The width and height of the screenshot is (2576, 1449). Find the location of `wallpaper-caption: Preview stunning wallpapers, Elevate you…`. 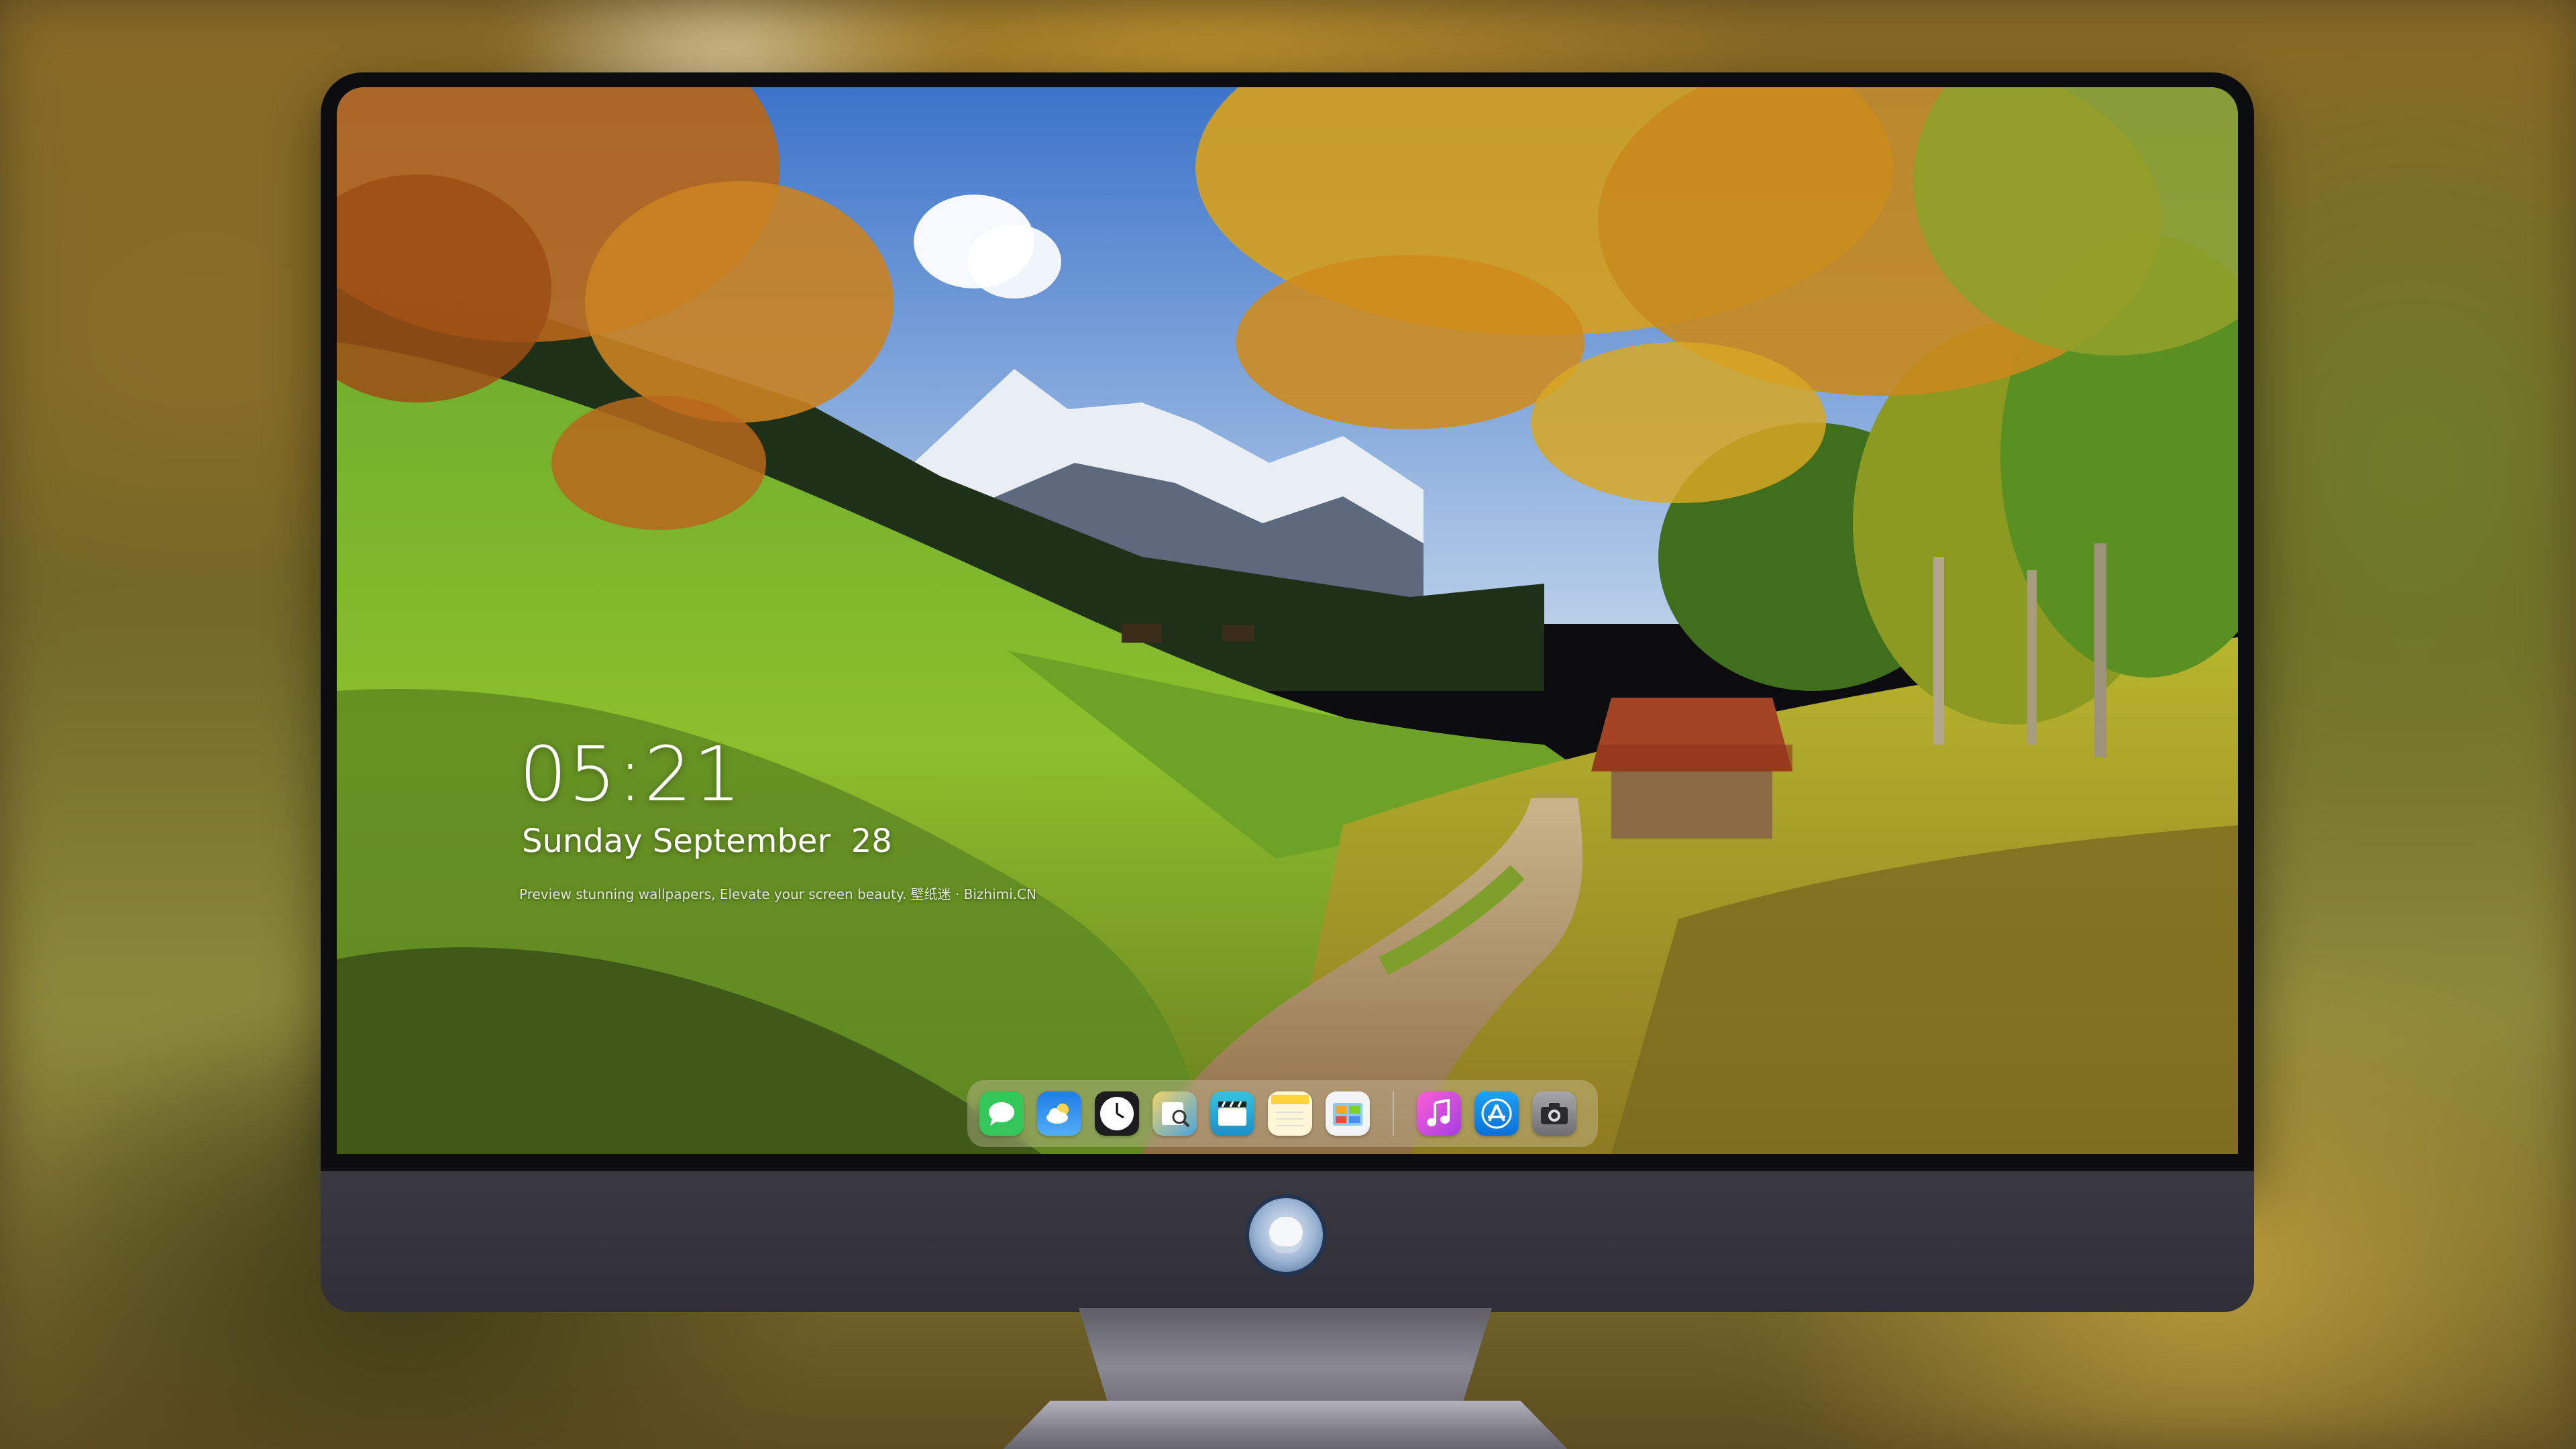

wallpaper-caption: Preview stunning wallpapers, Elevate you… is located at coordinates (777, 894).